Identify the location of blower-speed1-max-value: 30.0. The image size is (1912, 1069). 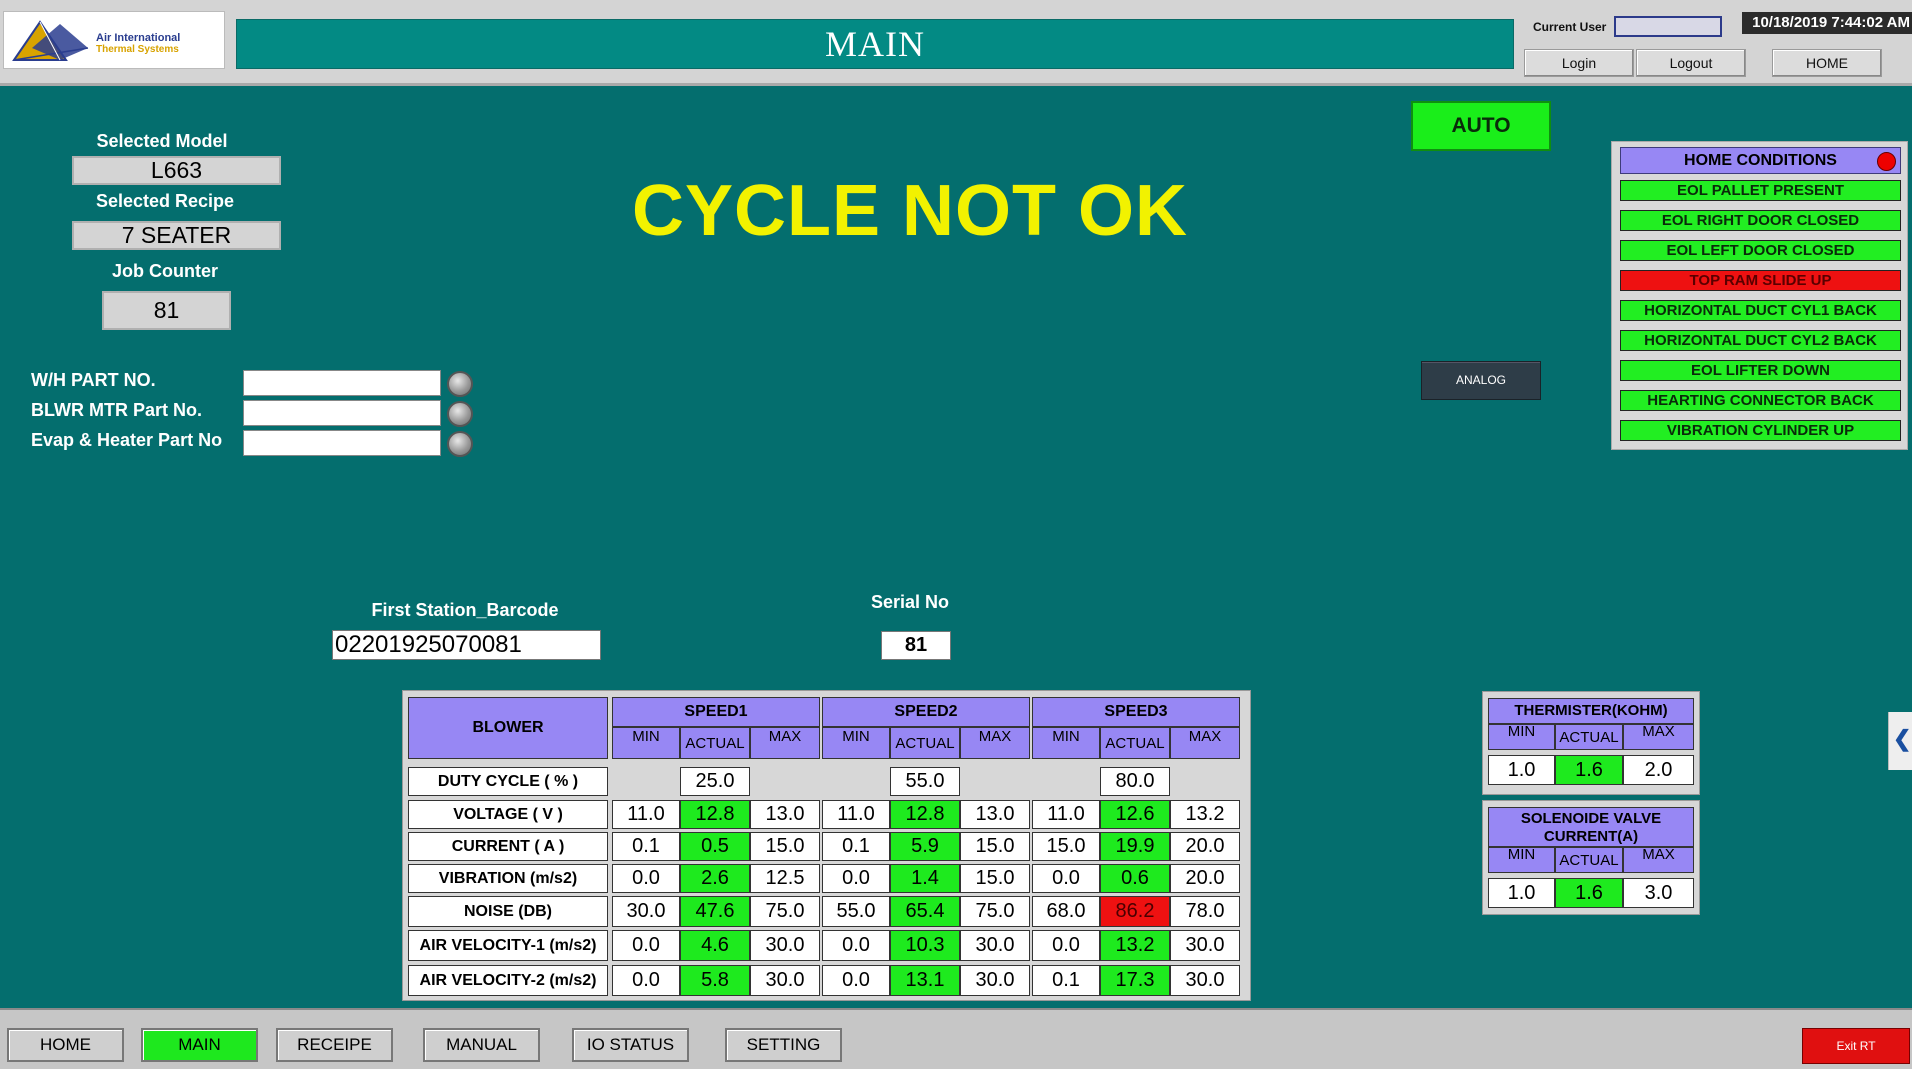
(785, 945).